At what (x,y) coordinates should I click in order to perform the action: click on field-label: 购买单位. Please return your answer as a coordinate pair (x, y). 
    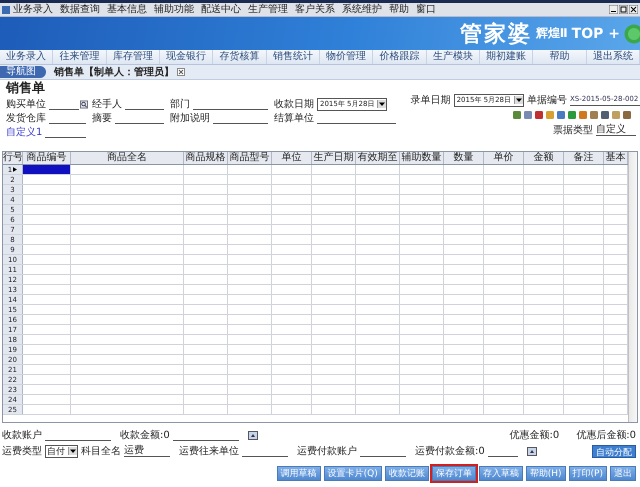
    Looking at the image, I should click on (26, 104).